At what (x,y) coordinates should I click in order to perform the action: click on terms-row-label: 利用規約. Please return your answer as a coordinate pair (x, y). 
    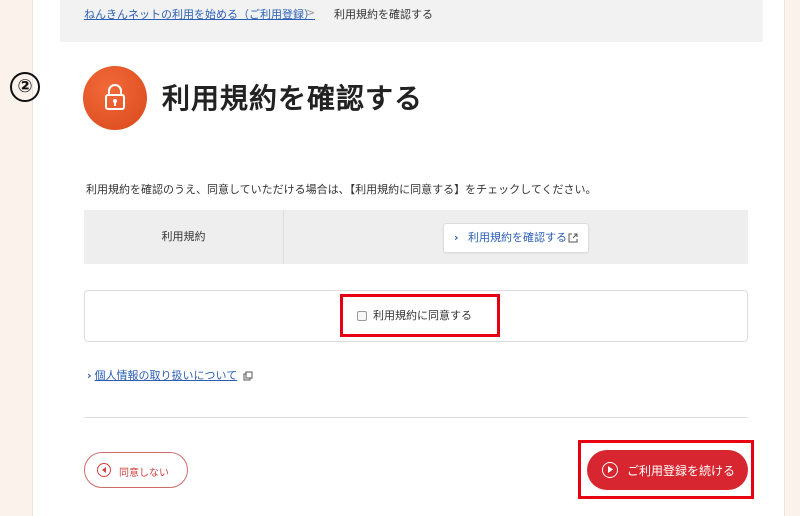
    Looking at the image, I should click on (184, 237).